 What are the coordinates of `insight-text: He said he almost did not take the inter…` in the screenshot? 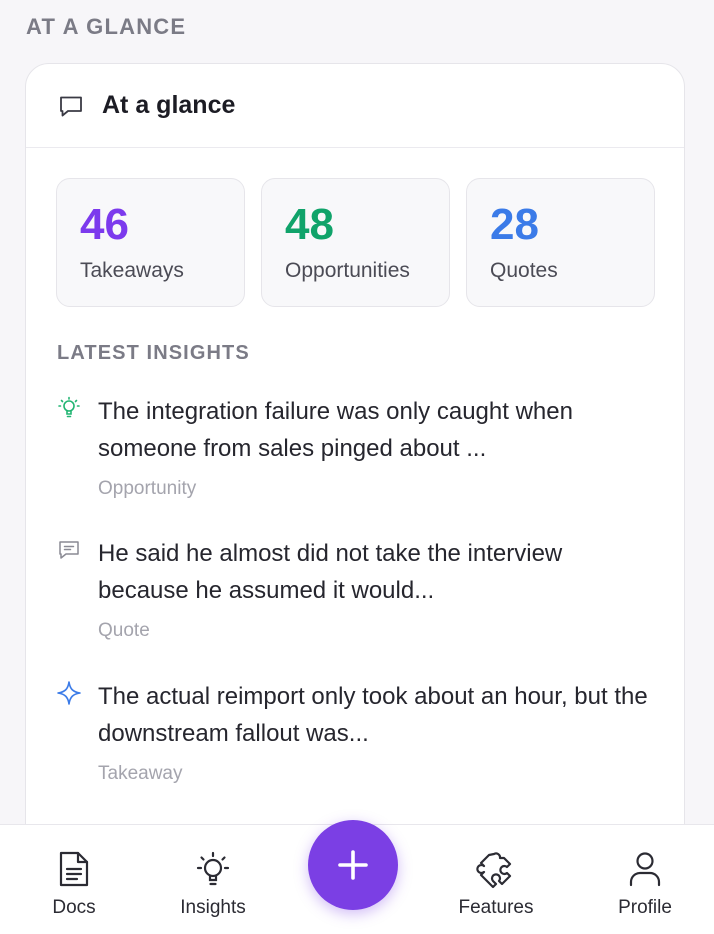 It's located at (330, 572).